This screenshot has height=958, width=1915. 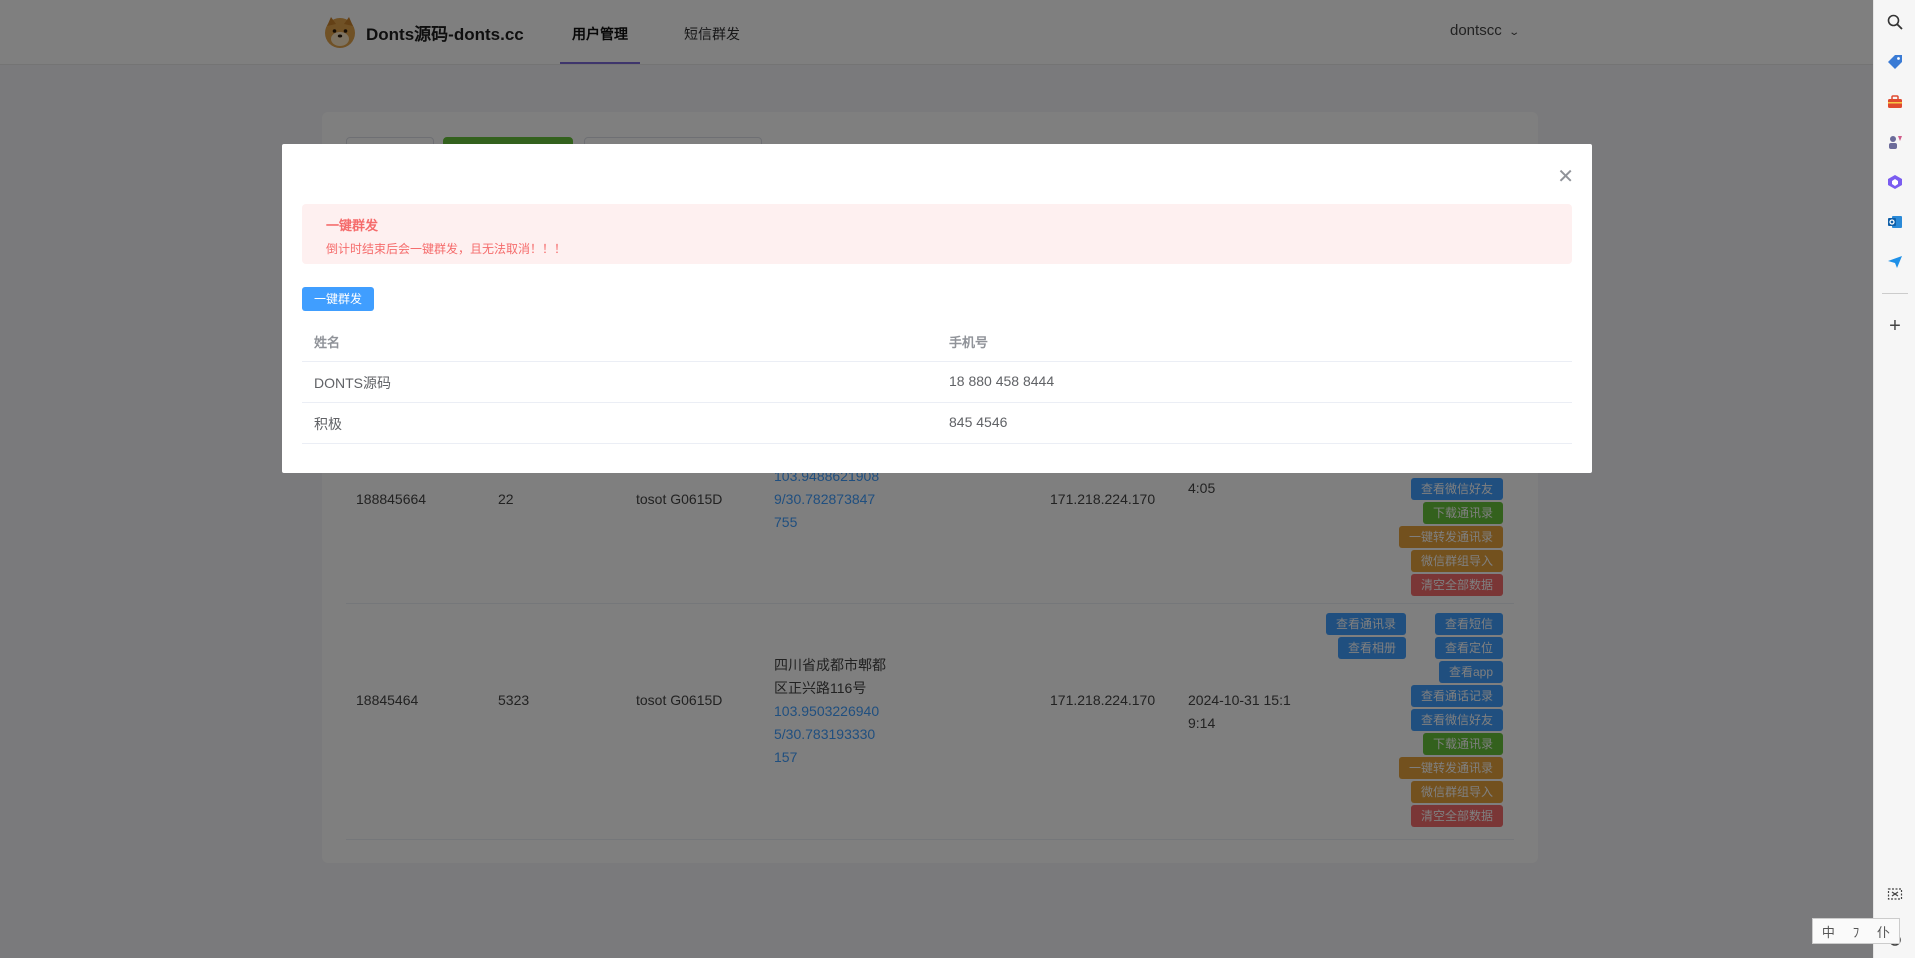 What do you see at coordinates (1895, 293) in the screenshot?
I see `sidebar-divider` at bounding box center [1895, 293].